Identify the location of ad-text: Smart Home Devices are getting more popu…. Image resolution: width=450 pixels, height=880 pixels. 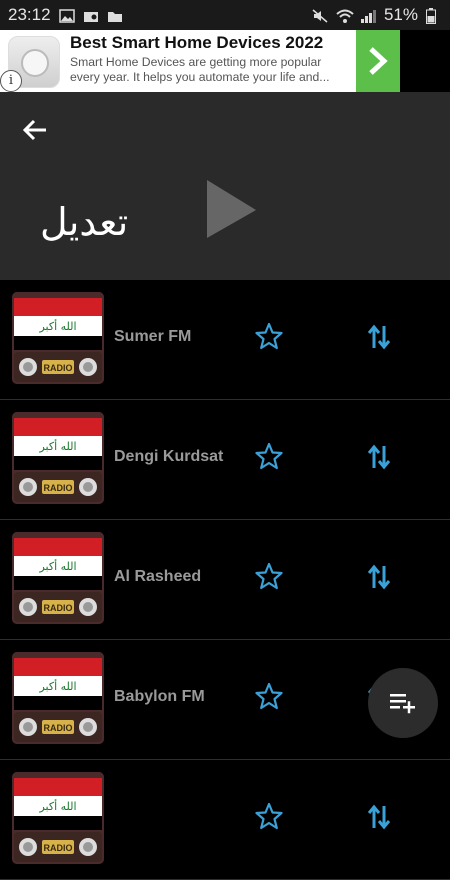
(200, 69).